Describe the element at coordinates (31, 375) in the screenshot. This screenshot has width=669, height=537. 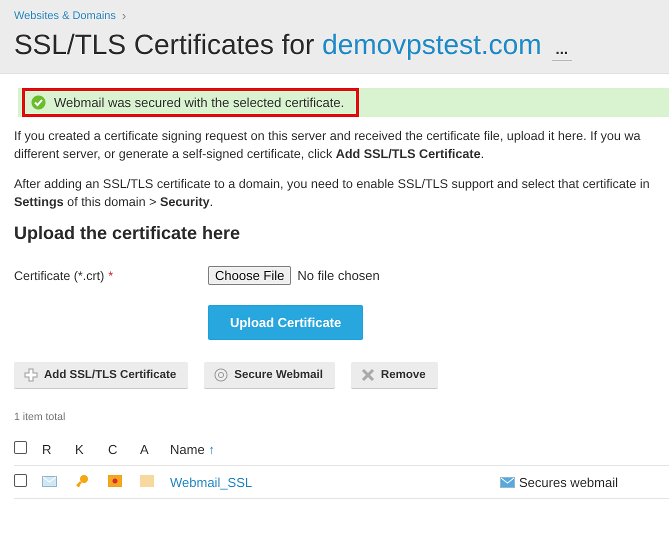
I see `plus-icon` at that location.